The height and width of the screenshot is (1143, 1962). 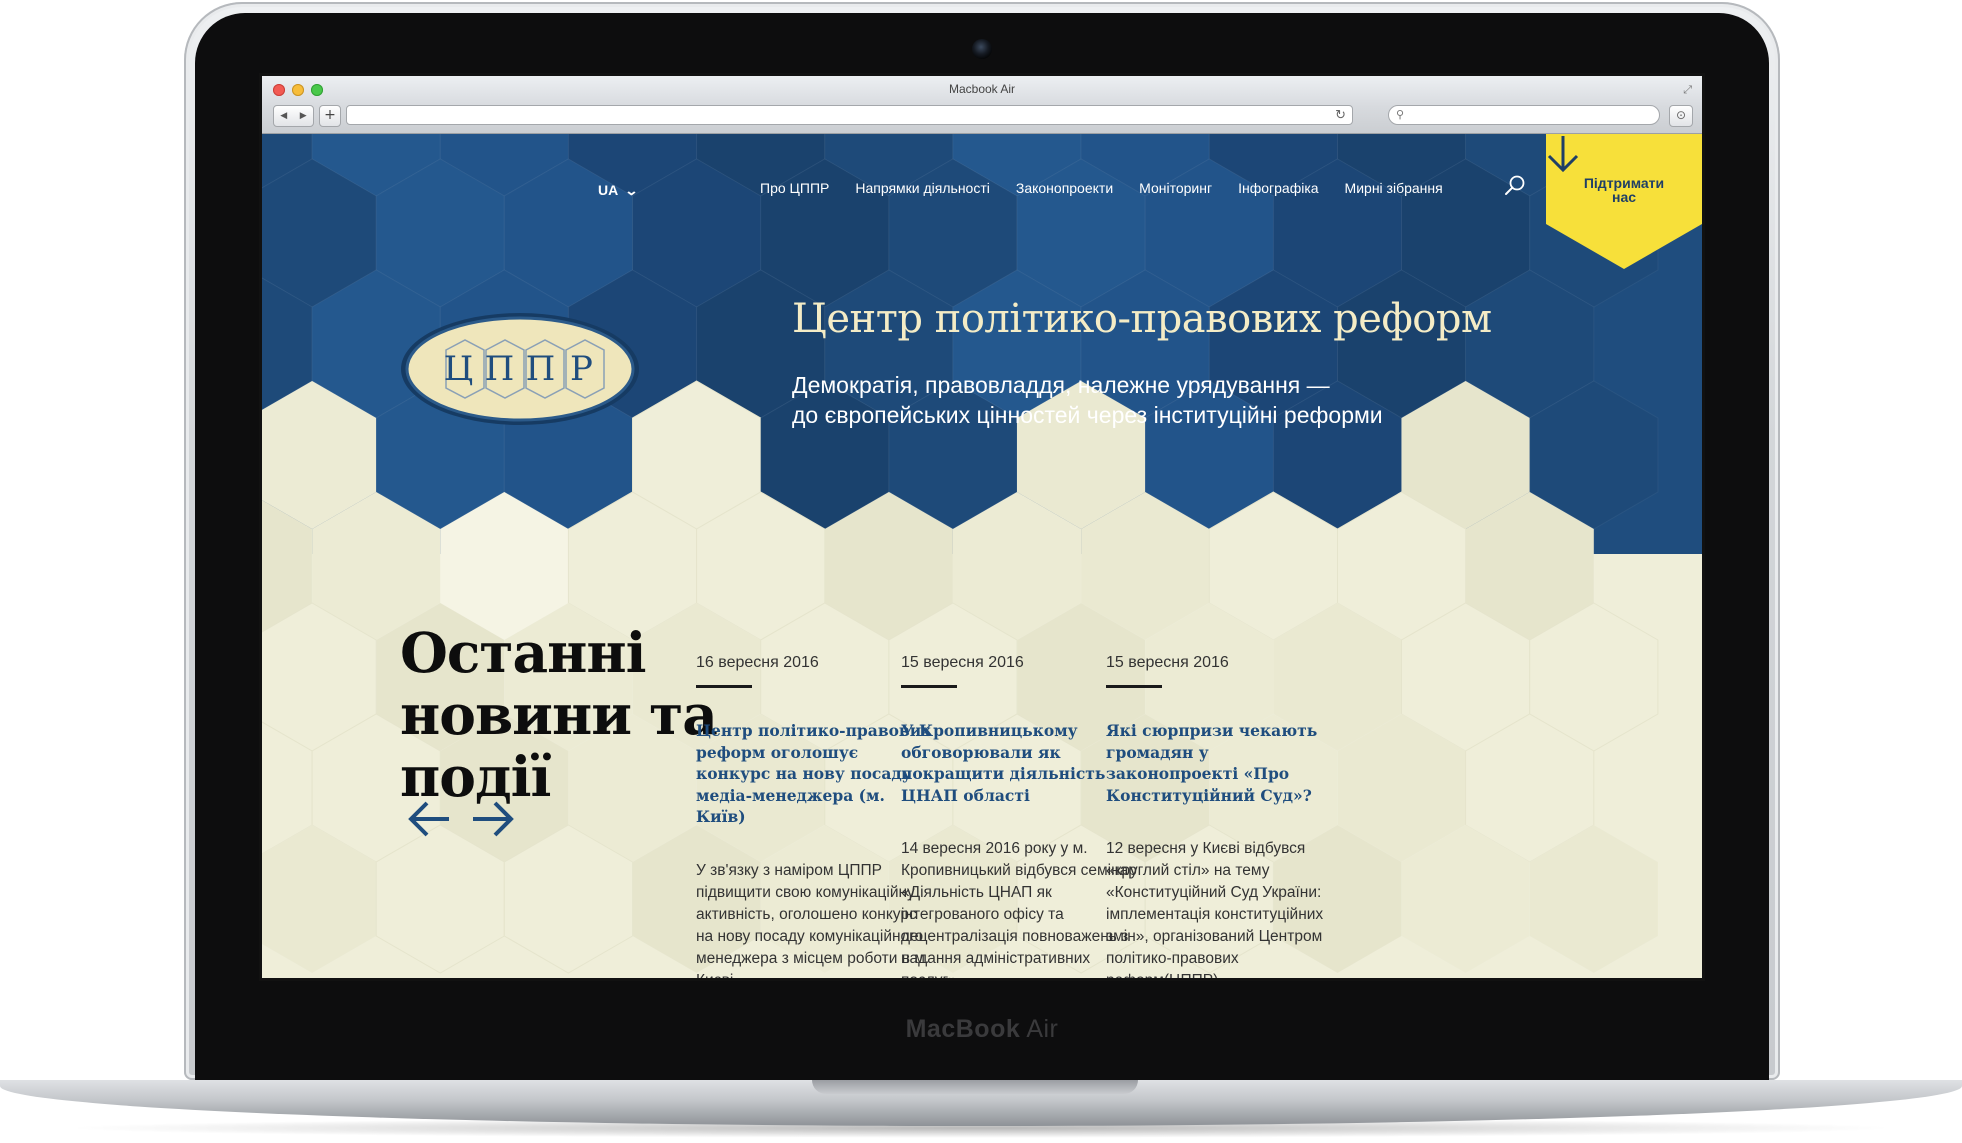 I want to click on search-icon: ⚲, so click(x=1400, y=114).